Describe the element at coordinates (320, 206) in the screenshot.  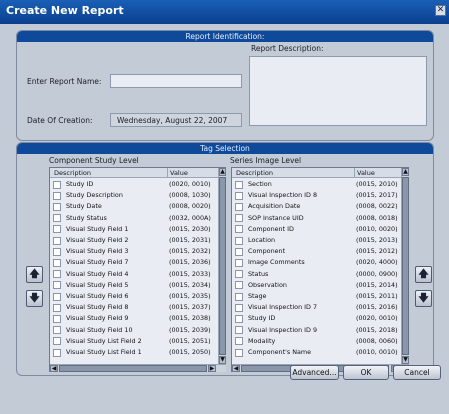
I see `table-row: Acquisition Date (0008, 0022)` at that location.